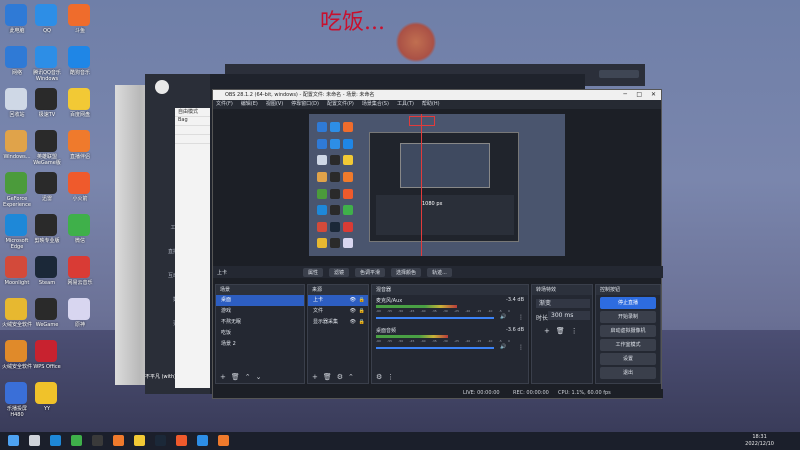 Image resolution: width=800 pixels, height=450 pixels. Describe the element at coordinates (13, 440) in the screenshot. I see `start-icon` at that location.